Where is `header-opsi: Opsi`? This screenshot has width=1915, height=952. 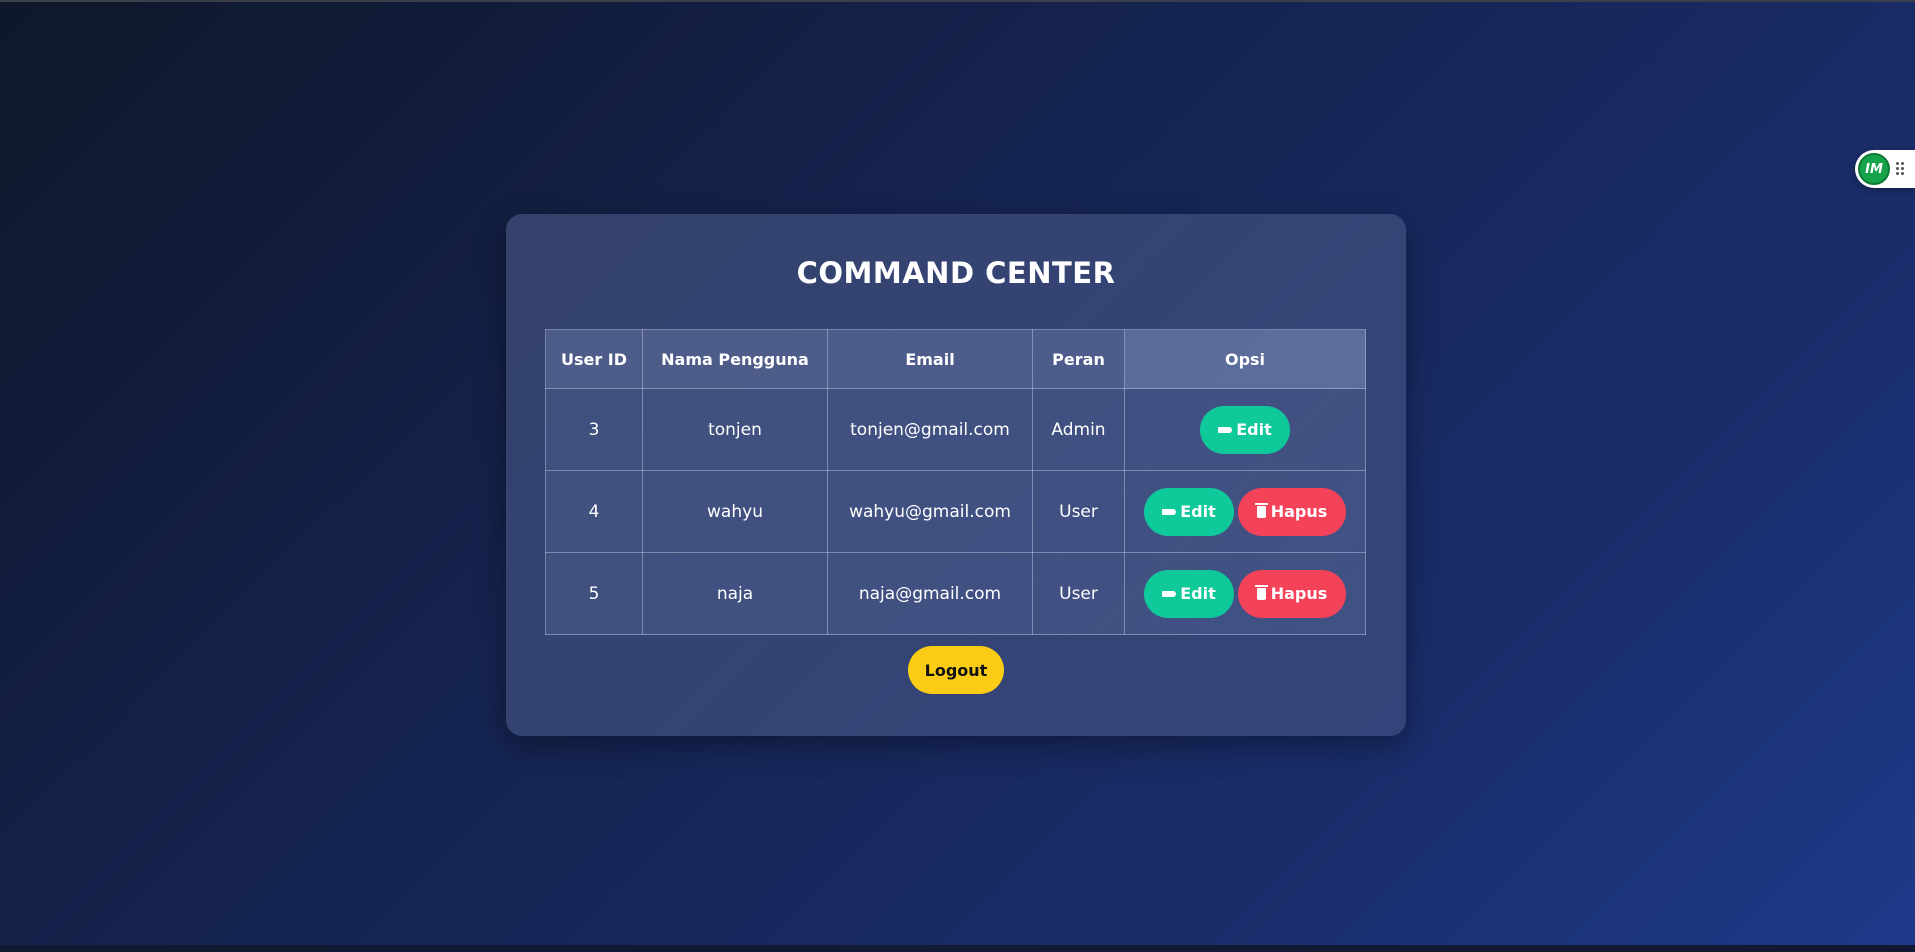
header-opsi: Opsi is located at coordinates (1245, 359).